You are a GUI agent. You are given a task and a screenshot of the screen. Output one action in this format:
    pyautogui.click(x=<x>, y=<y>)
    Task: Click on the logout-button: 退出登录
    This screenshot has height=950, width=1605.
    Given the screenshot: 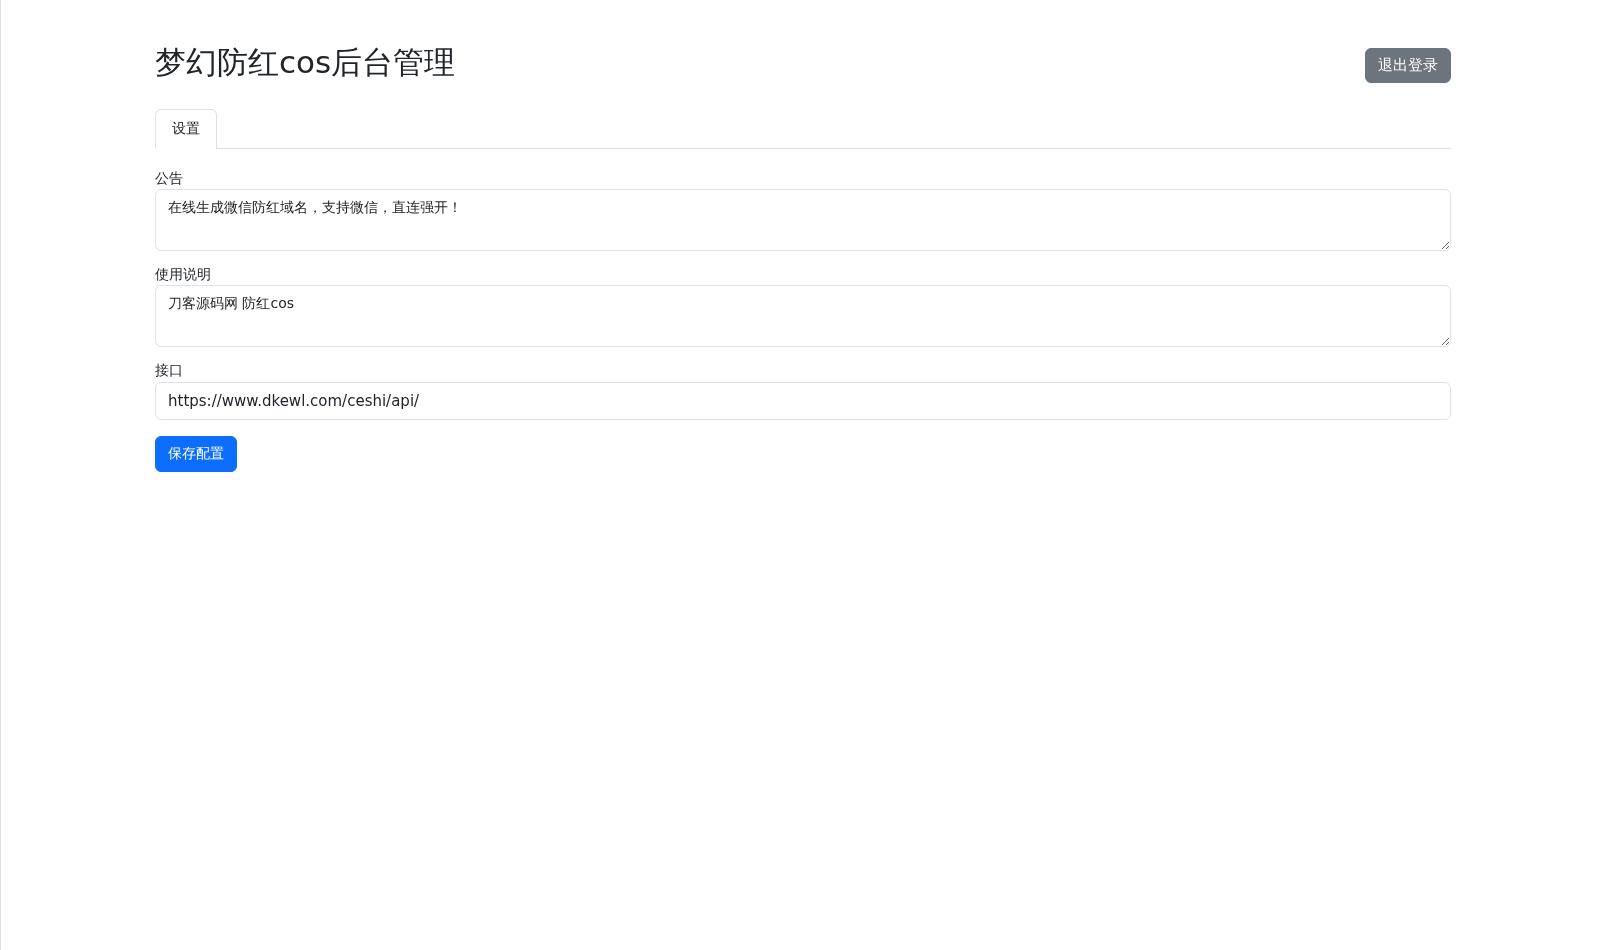 What is the action you would take?
    pyautogui.click(x=1408, y=65)
    